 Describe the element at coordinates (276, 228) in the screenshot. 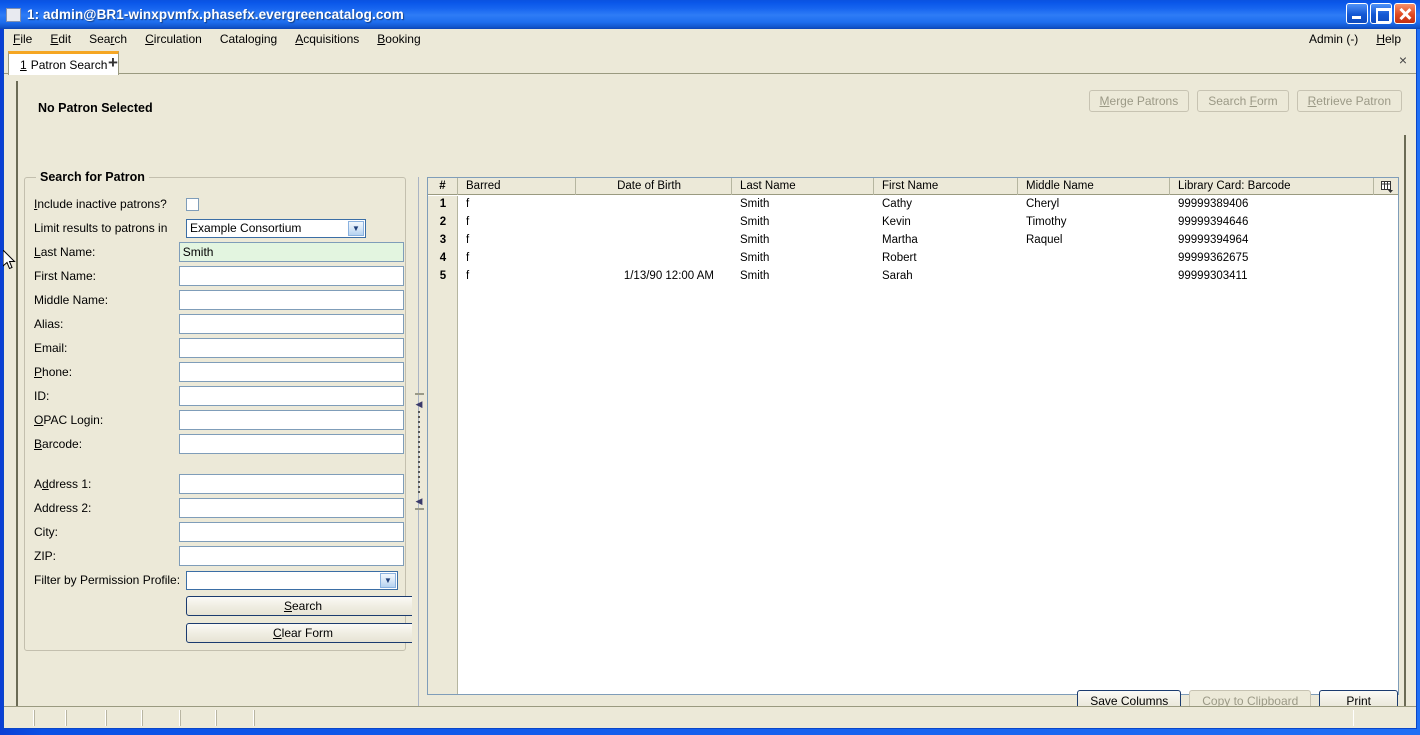

I see `limit-results-combo: Example Consortium ▼` at that location.